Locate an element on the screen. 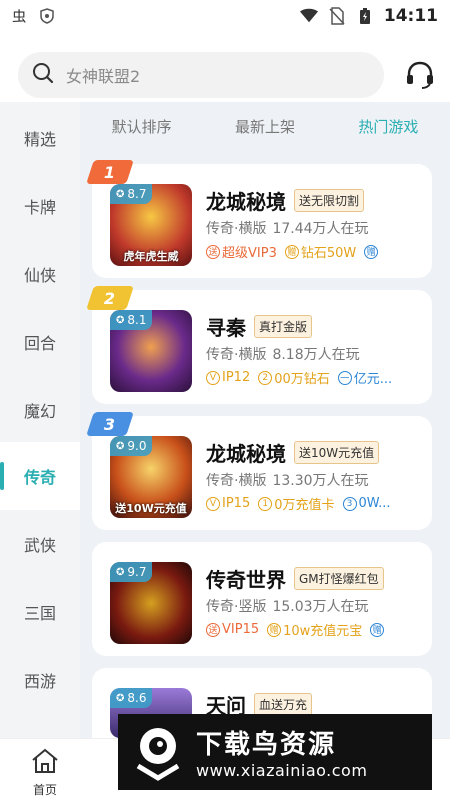  perk-item: 2 00万钻石 is located at coordinates (294, 377).